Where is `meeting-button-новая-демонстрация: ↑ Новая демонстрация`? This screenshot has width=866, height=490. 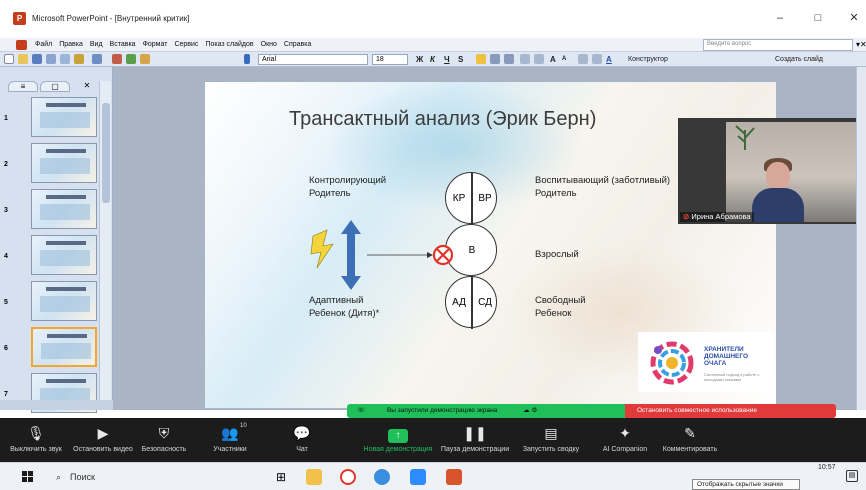 meeting-button-новая-демонстрация: ↑ Новая демонстрация is located at coordinates (398, 438).